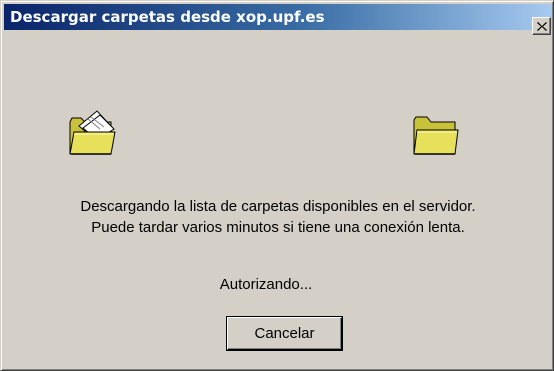 The width and height of the screenshot is (554, 371). I want to click on folder-icon, so click(436, 137).